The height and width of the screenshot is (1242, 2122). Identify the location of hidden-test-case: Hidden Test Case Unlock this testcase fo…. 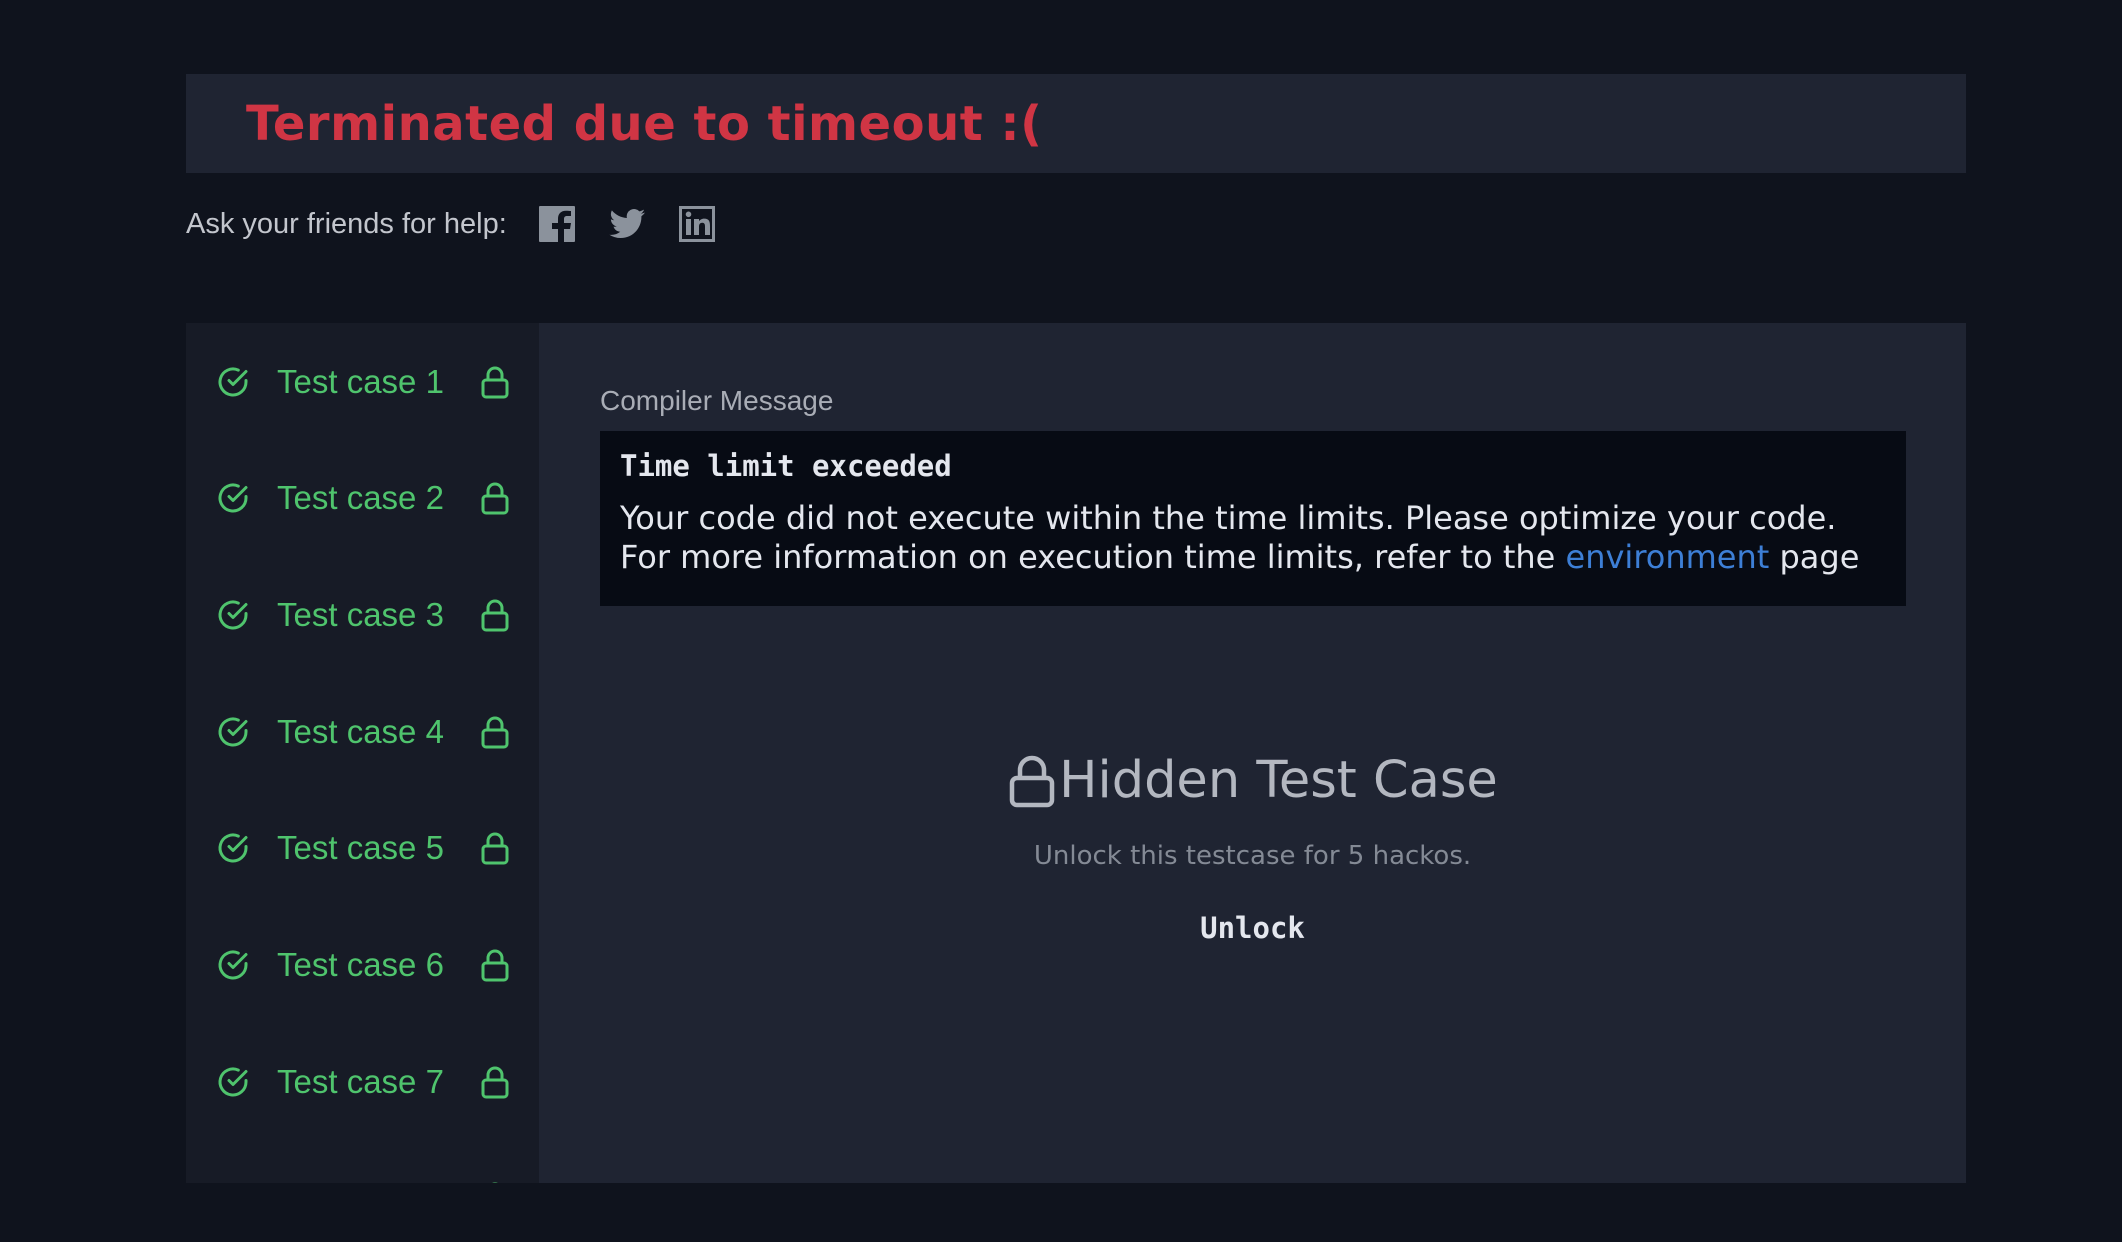
(1252, 848).